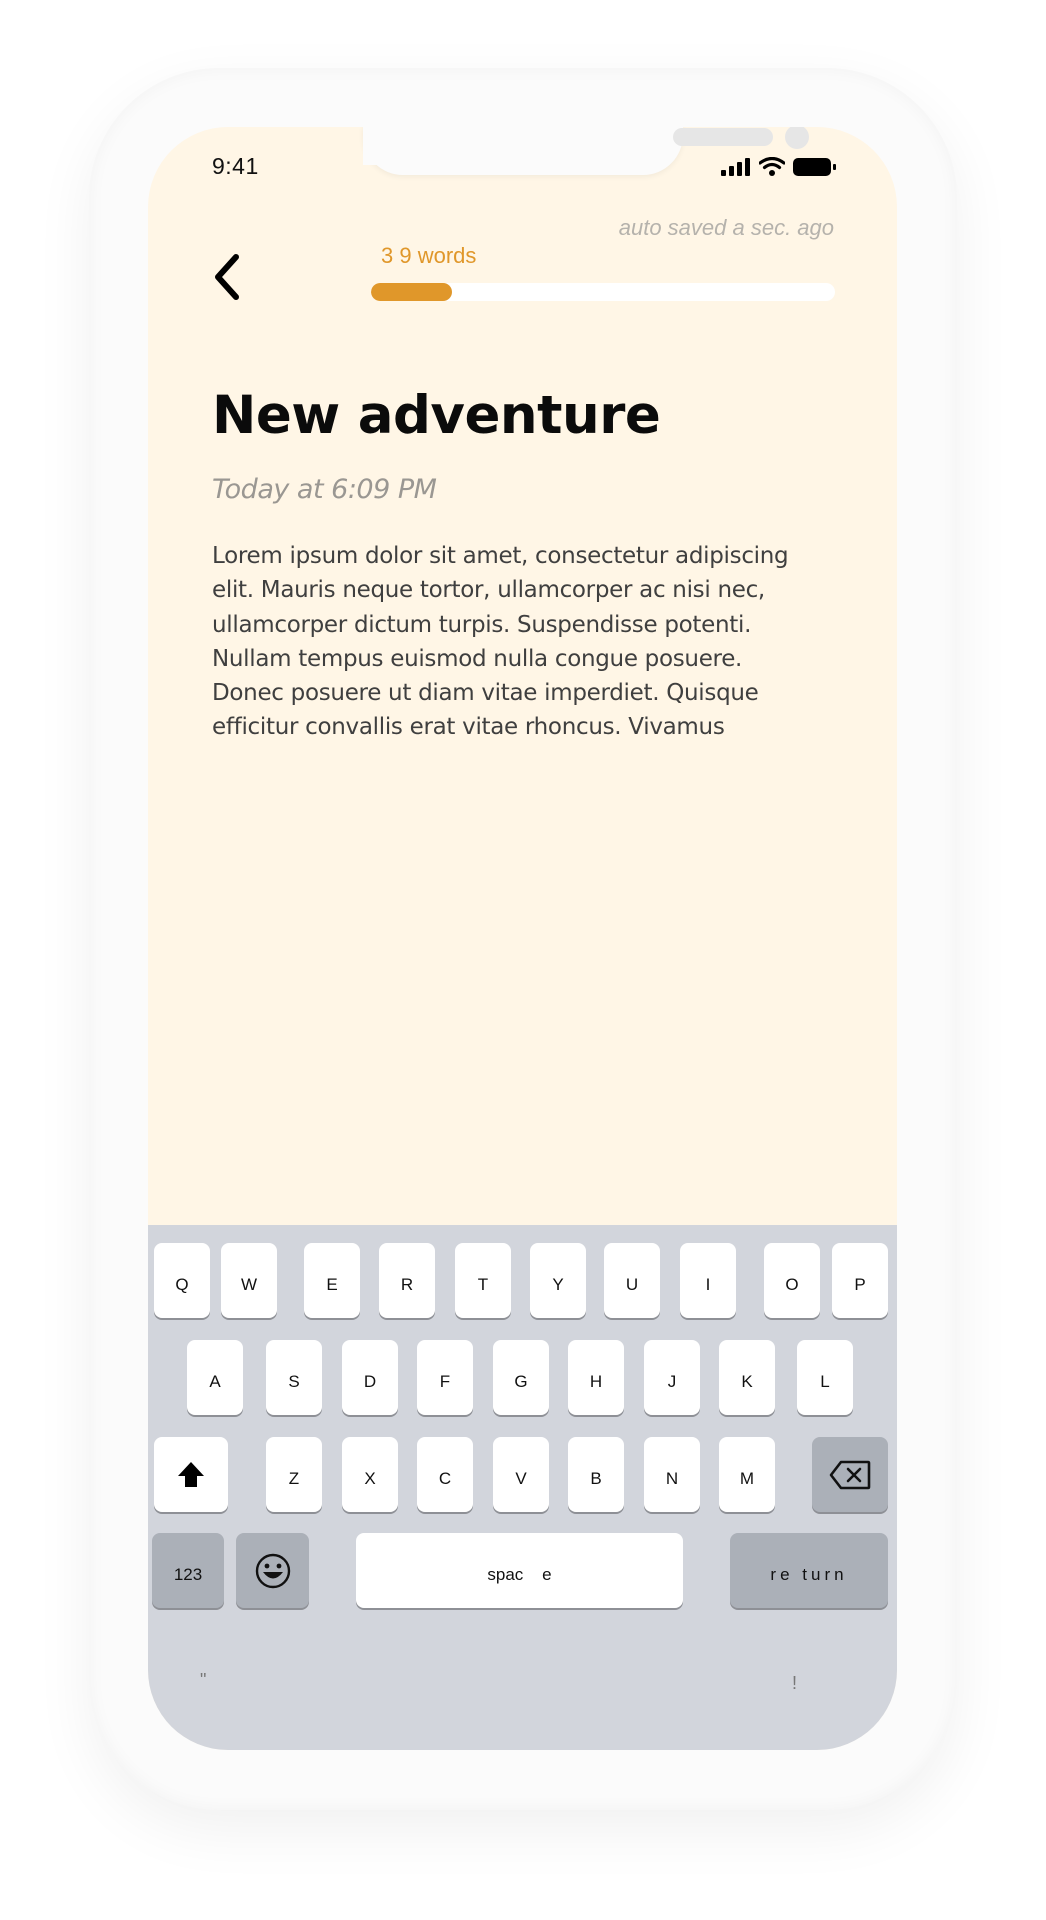 The image size is (1046, 1920). What do you see at coordinates (558, 1280) in the screenshot?
I see `key-y: Y` at bounding box center [558, 1280].